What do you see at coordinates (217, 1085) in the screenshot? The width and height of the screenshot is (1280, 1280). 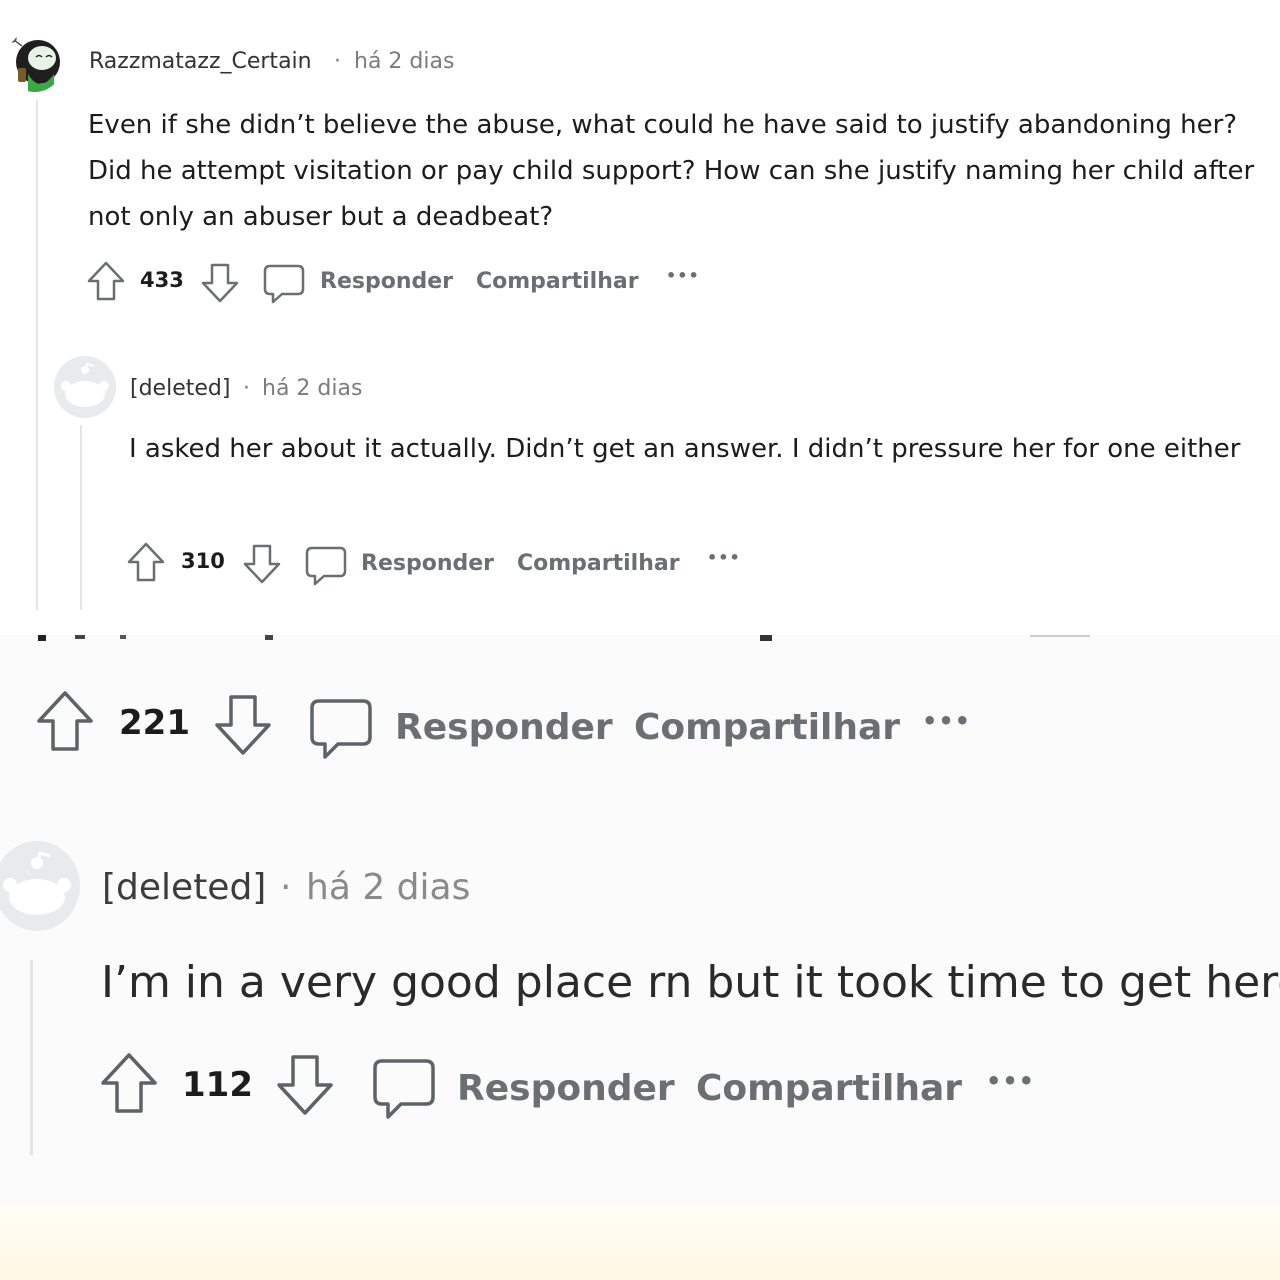 I see `vote-score: 112` at bounding box center [217, 1085].